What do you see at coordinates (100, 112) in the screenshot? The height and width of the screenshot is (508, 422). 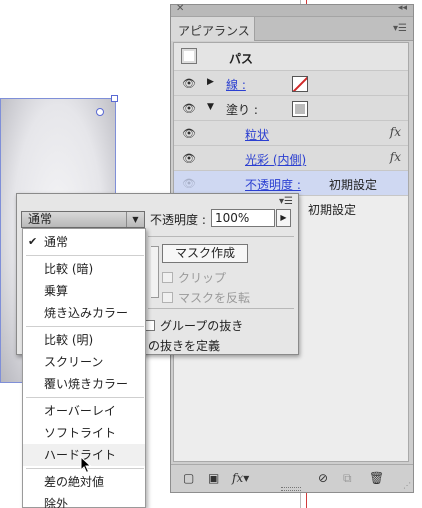 I see `live-corner-widget` at bounding box center [100, 112].